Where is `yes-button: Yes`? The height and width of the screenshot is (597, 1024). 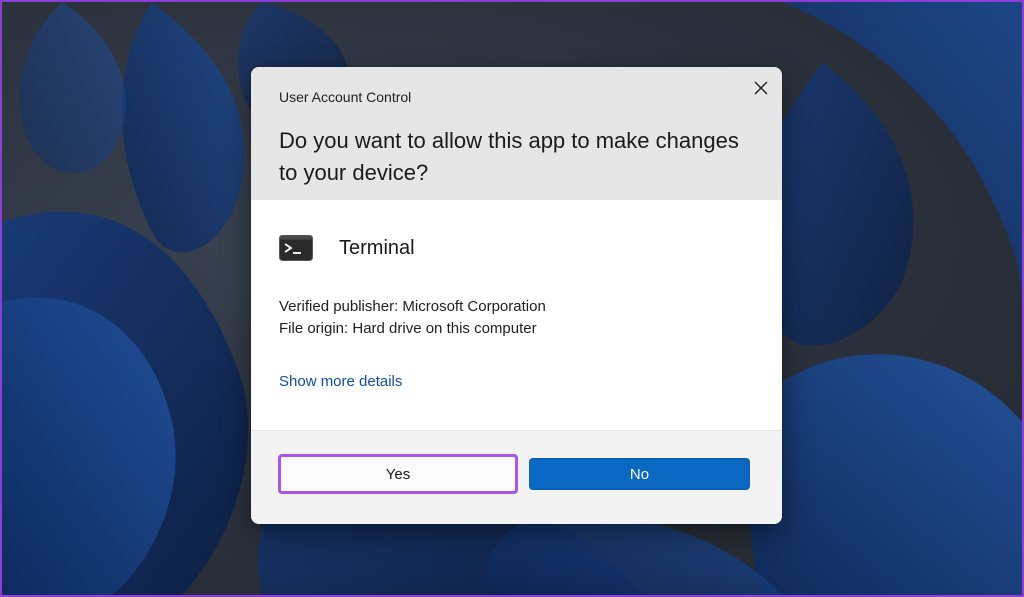 yes-button: Yes is located at coordinates (398, 474).